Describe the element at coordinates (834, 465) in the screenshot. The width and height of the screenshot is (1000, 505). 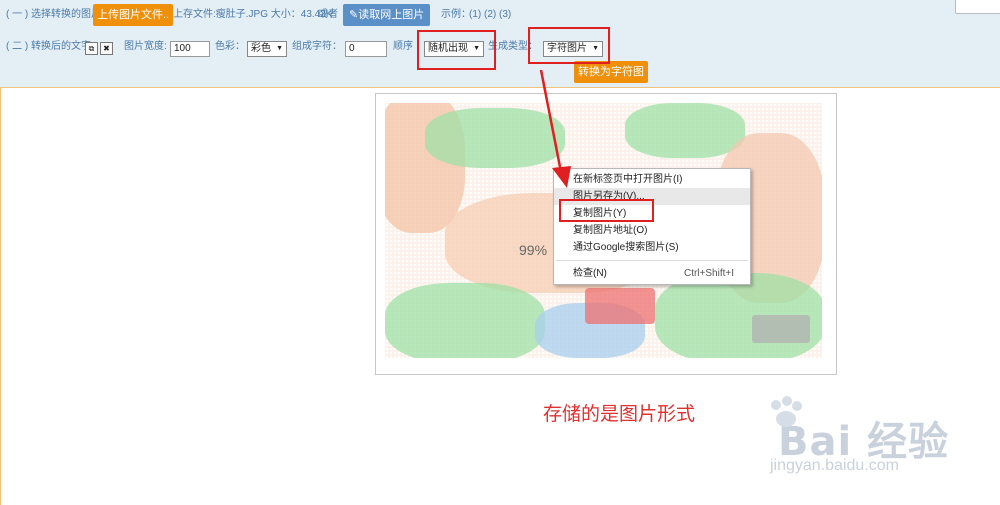
I see `watermark-url: jingyan.baidu.com` at that location.